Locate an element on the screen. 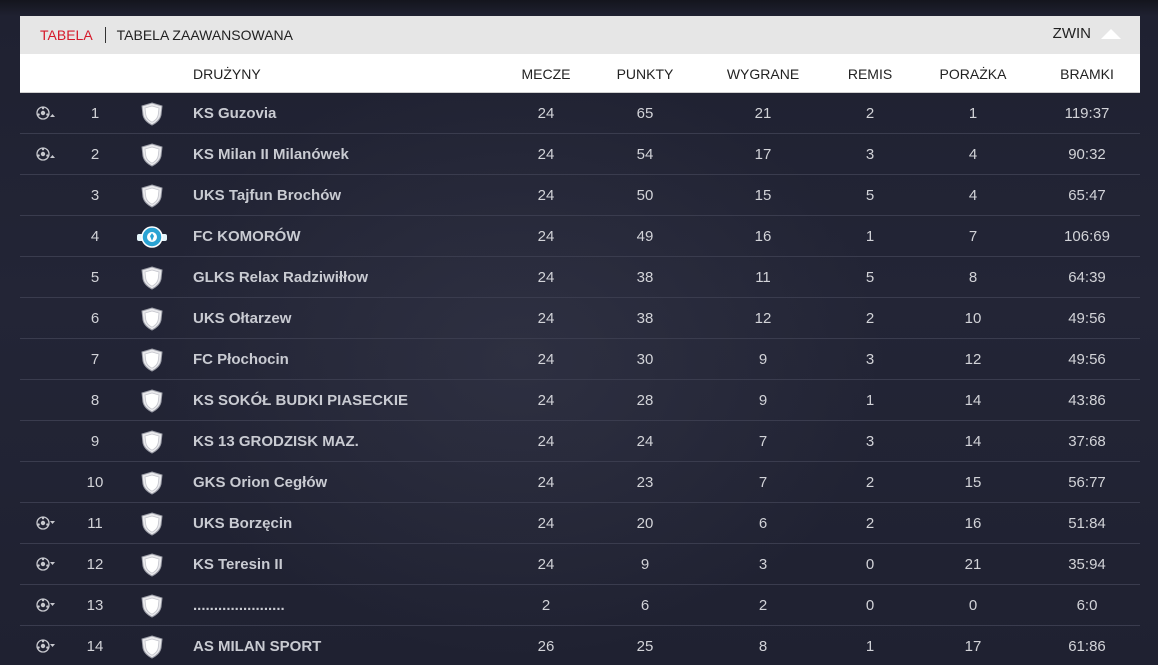 The height and width of the screenshot is (665, 1158). table-row: 3 UKS Tajfun Brochów 24 50 15 5 4 65:47 is located at coordinates (580, 195).